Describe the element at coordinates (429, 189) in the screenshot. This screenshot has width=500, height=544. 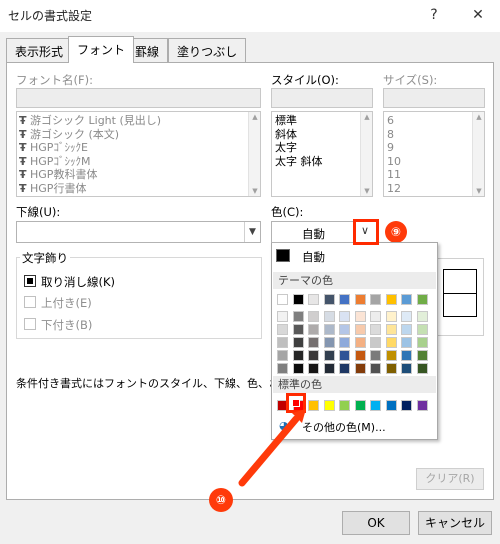
I see `list-item: 12` at that location.